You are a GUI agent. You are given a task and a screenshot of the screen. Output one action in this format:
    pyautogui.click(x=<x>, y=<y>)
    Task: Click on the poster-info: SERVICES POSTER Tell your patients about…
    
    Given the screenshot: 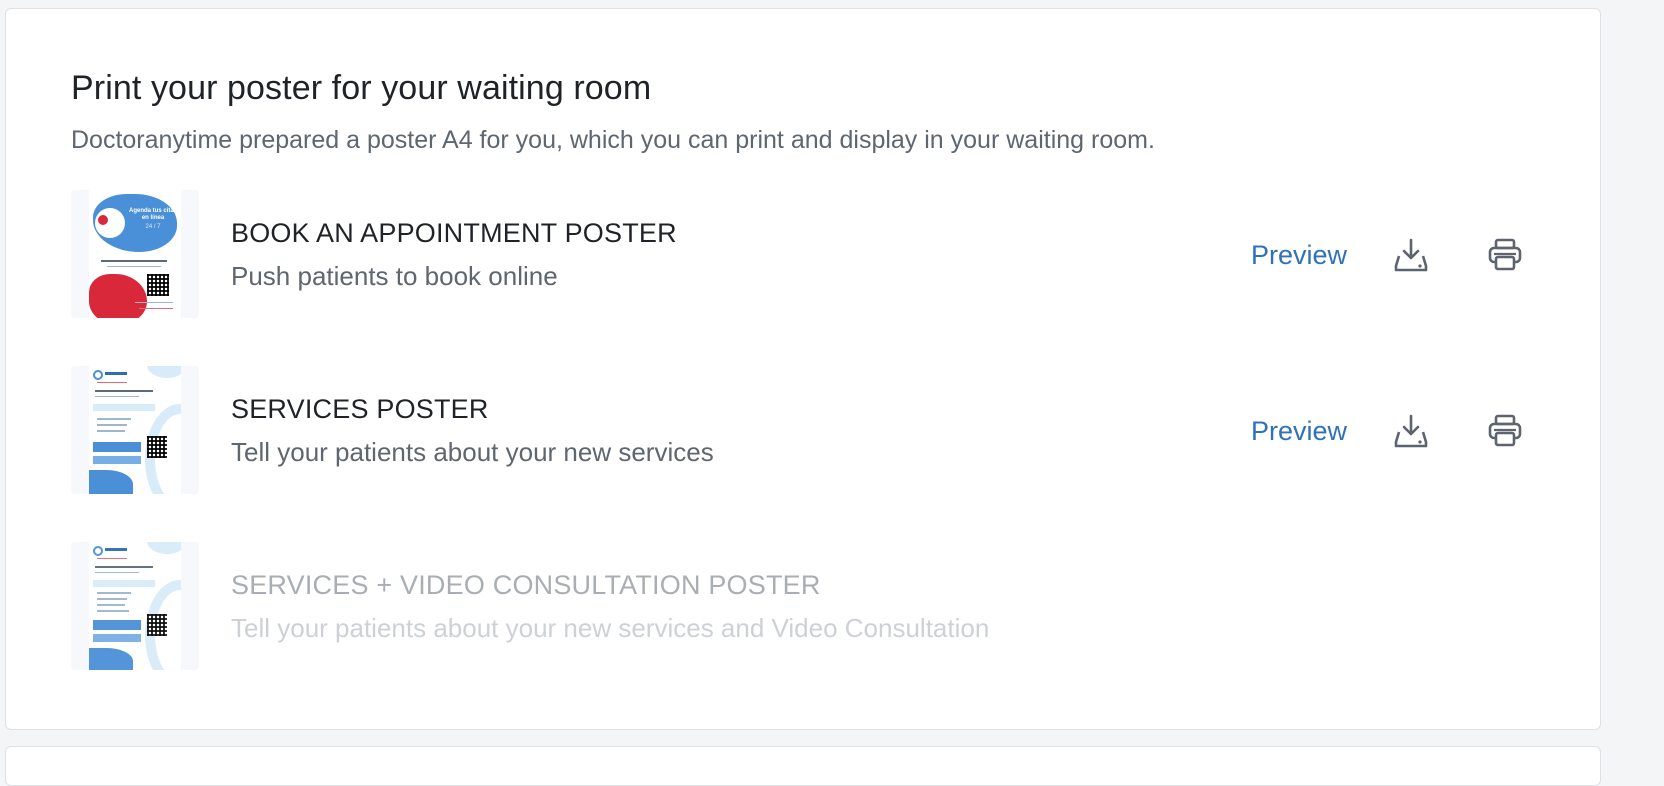 What is the action you would take?
    pyautogui.click(x=472, y=431)
    